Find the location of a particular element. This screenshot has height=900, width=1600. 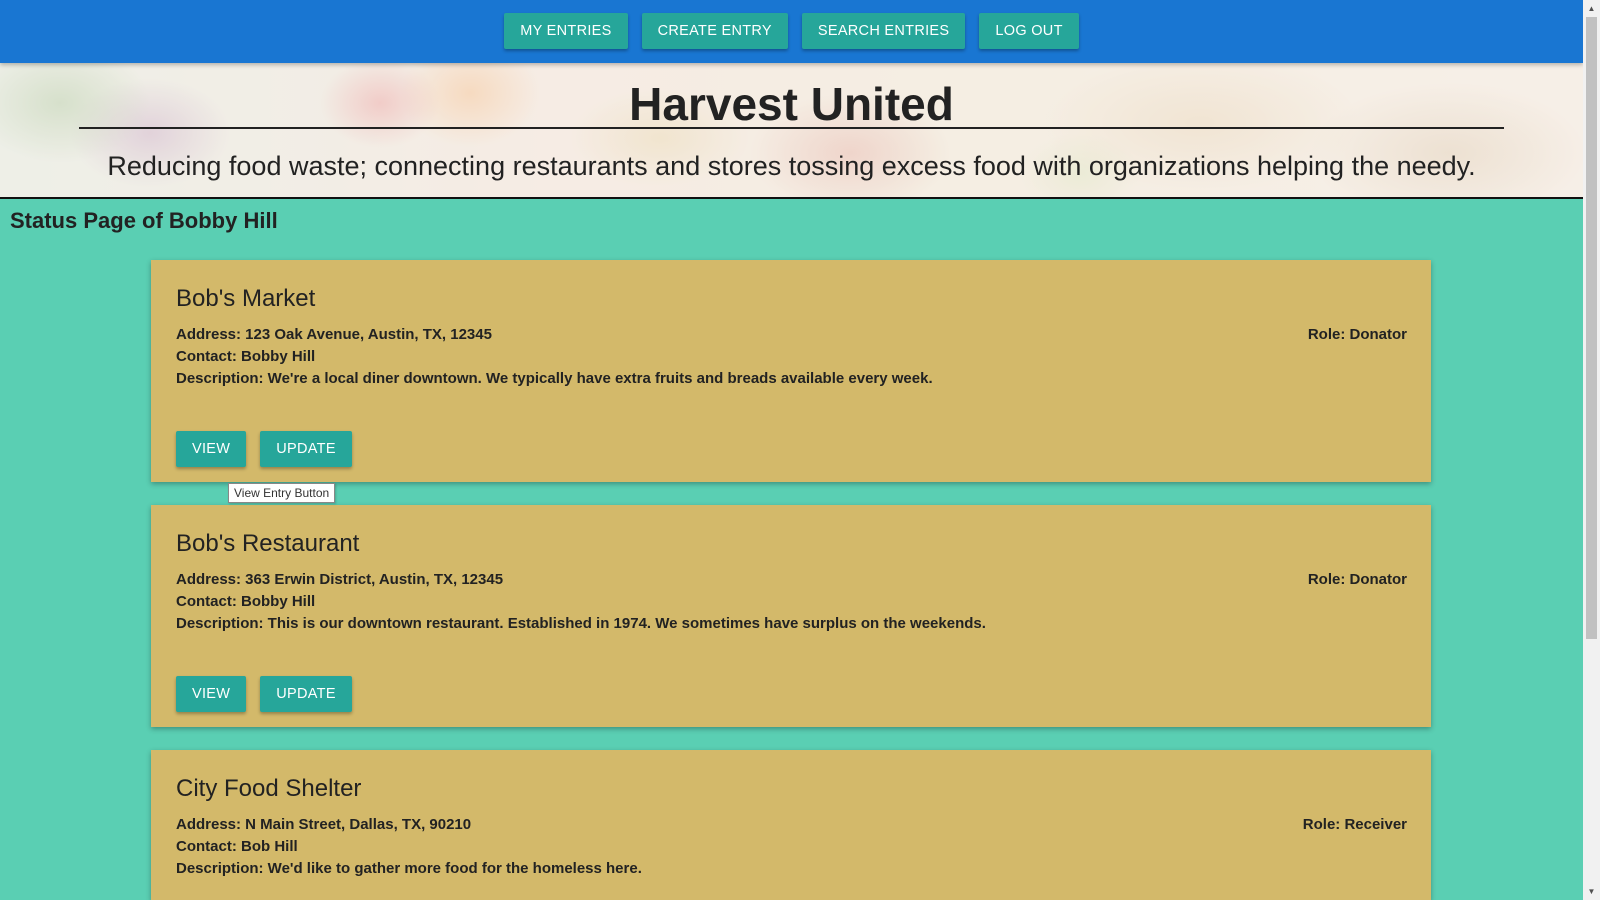

my-entries-button: MY ENTRIES is located at coordinates (566, 30).